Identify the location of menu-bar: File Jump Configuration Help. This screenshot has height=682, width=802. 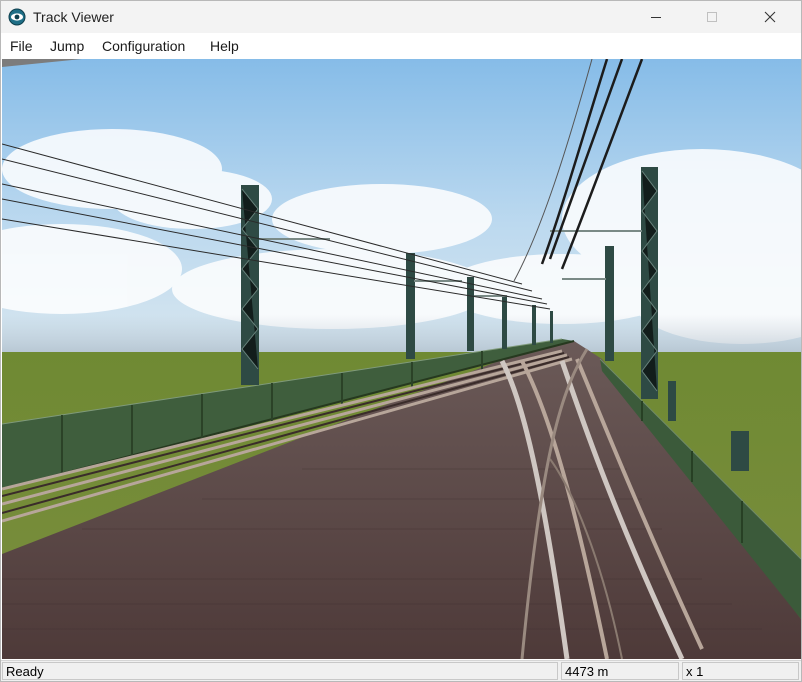
(401, 46).